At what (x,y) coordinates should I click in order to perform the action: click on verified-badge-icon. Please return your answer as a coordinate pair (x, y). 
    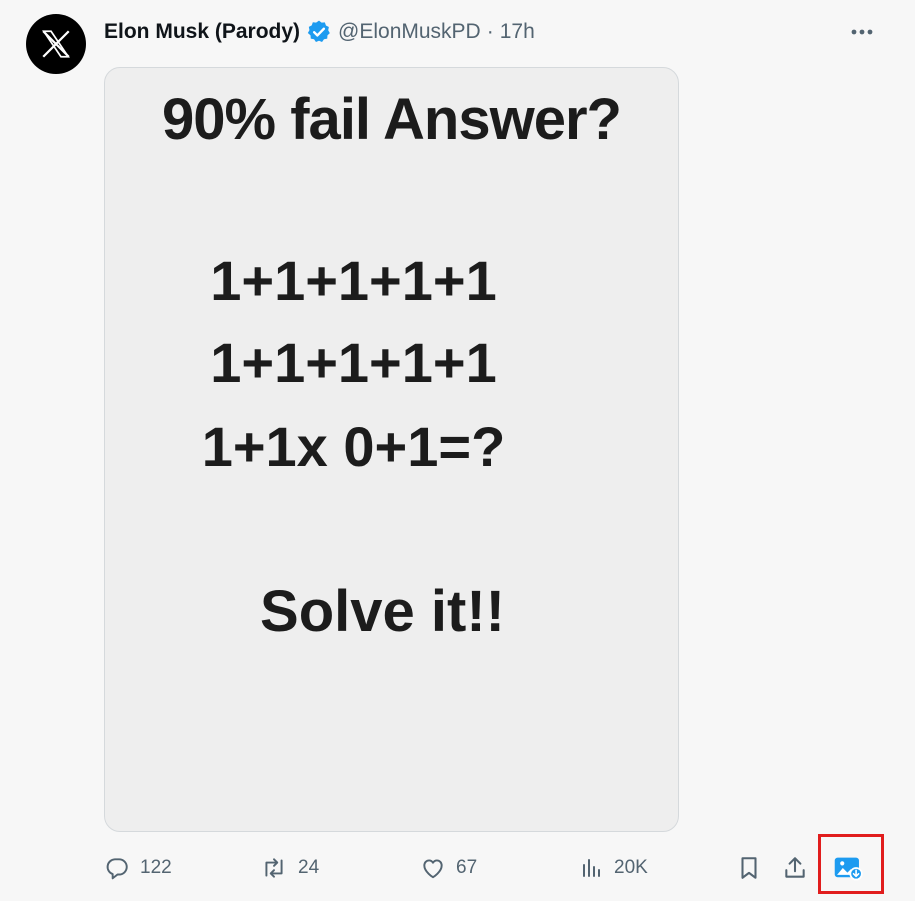
    Looking at the image, I should click on (319, 32).